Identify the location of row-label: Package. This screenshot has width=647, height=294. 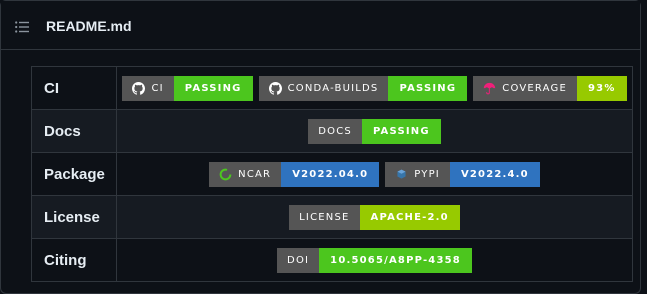
(74, 174).